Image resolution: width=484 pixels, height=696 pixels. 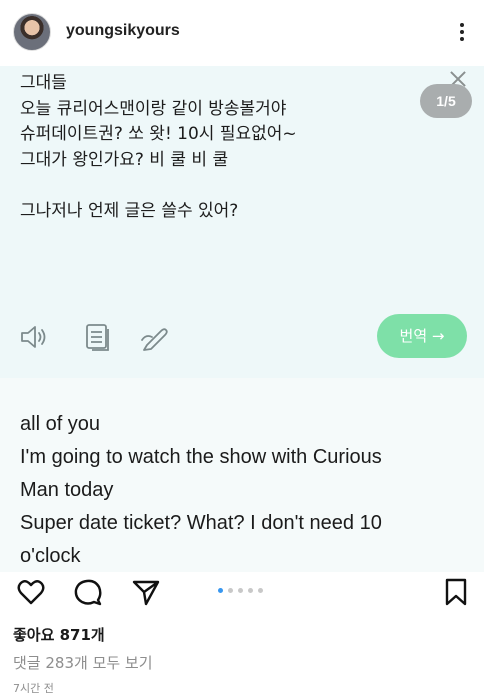 I want to click on translate-button: 번역 →, so click(x=422, y=336).